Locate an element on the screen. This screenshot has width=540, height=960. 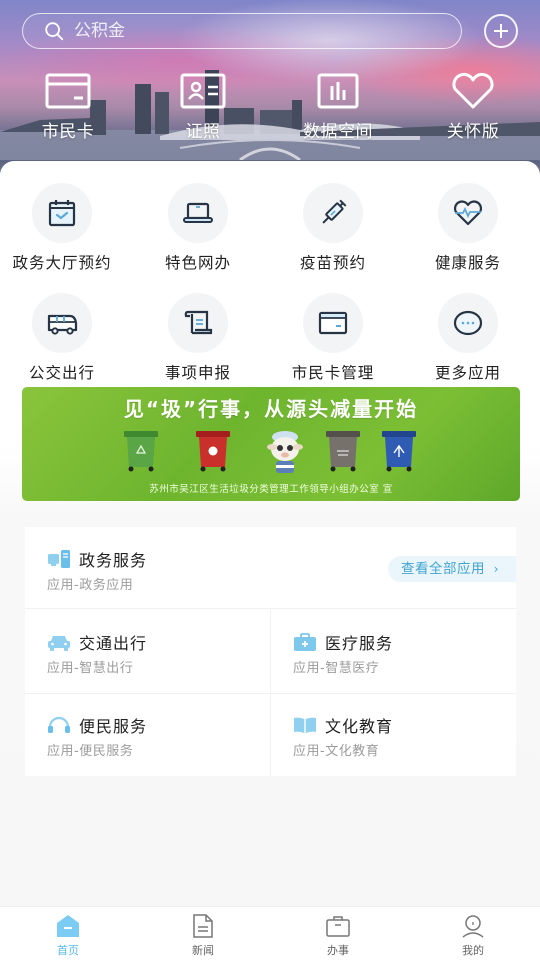
service-title-row: 交通出行 is located at coordinates (97, 642).